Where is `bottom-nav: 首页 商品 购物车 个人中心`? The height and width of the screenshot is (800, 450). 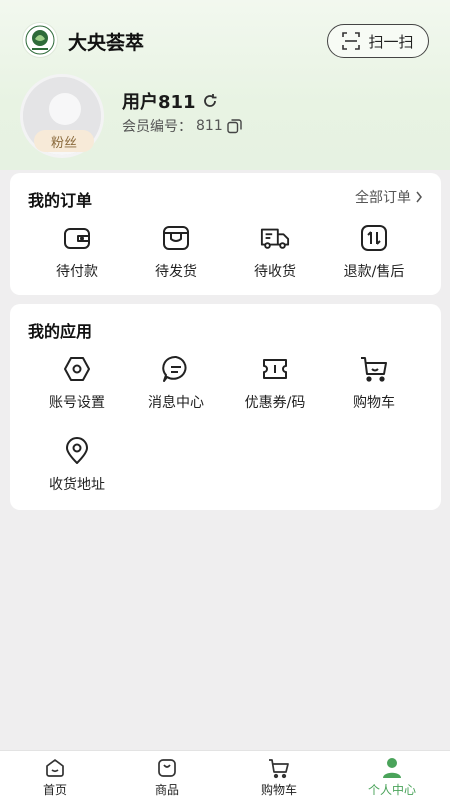
bottom-nav: 首页 商品 购物车 个人中心 is located at coordinates (225, 775).